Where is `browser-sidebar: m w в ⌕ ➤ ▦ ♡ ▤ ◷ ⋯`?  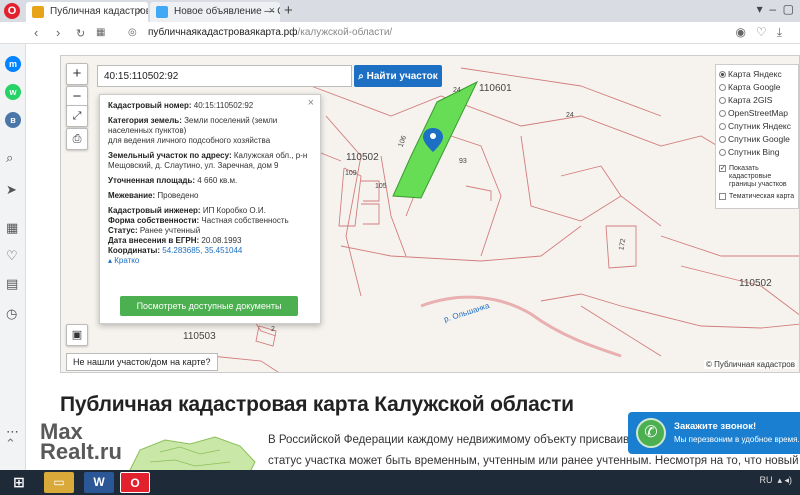
browser-sidebar: m w в ⌕ ➤ ▦ ♡ ▤ ◷ ⋯ is located at coordinates (13, 257).